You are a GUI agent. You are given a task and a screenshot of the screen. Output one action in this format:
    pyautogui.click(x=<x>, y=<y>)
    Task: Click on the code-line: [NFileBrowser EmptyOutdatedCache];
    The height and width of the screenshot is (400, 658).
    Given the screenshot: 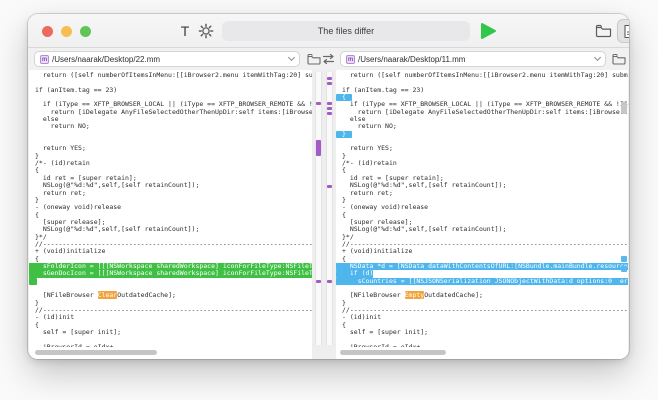 What is the action you would take?
    pyautogui.click(x=412, y=295)
    